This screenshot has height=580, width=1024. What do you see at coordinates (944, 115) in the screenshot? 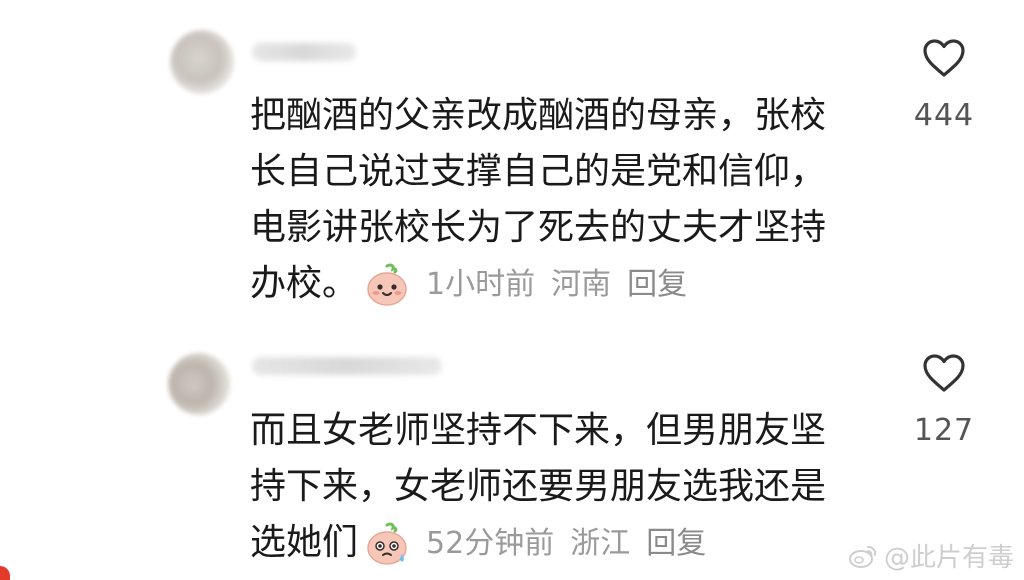
I see `like-count: 444` at bounding box center [944, 115].